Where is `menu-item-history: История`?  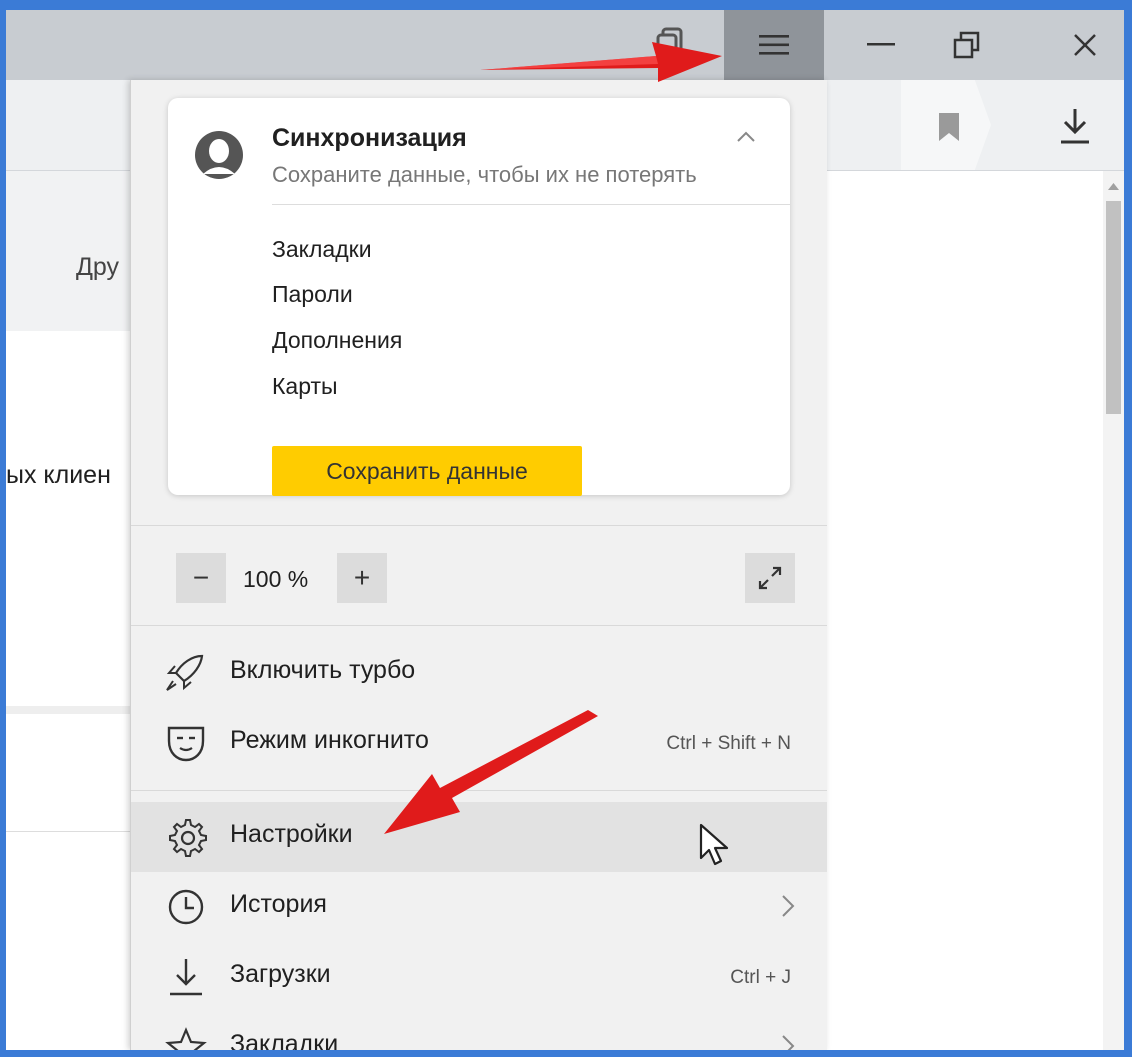
menu-item-history: История is located at coordinates (479, 907).